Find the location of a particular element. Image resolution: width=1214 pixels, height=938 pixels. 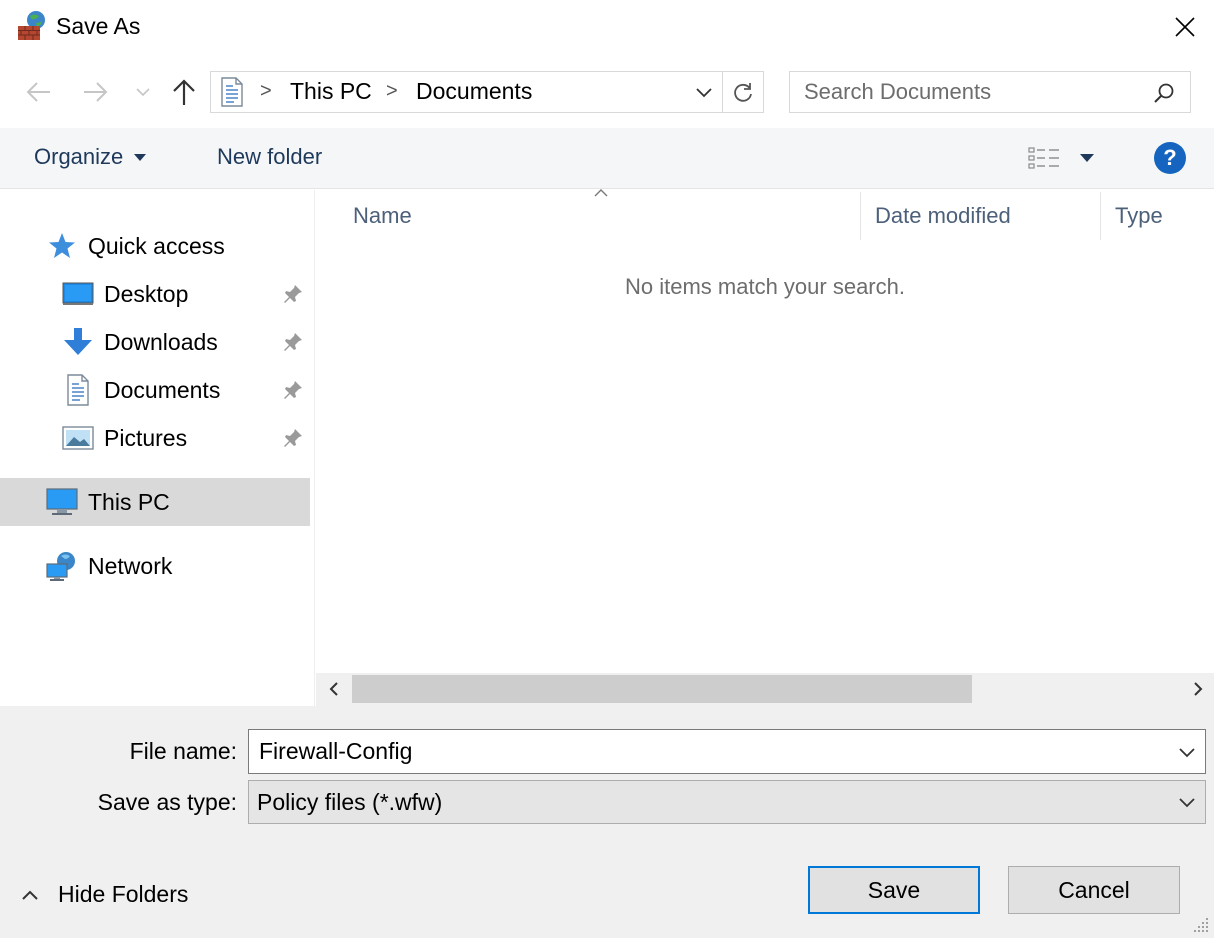

organize-button: Organize is located at coordinates (90, 157).